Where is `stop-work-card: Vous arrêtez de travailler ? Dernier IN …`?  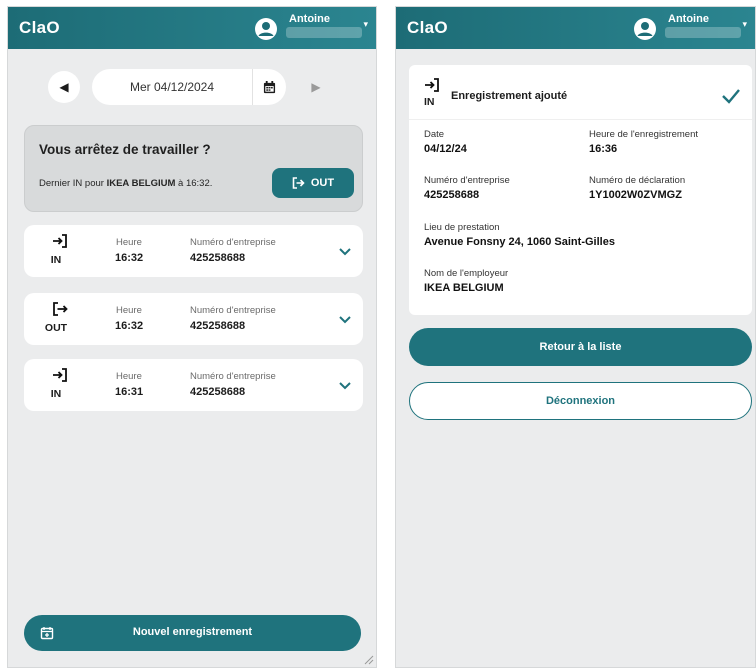 stop-work-card: Vous arrêtez de travailler ? Dernier IN … is located at coordinates (193, 168).